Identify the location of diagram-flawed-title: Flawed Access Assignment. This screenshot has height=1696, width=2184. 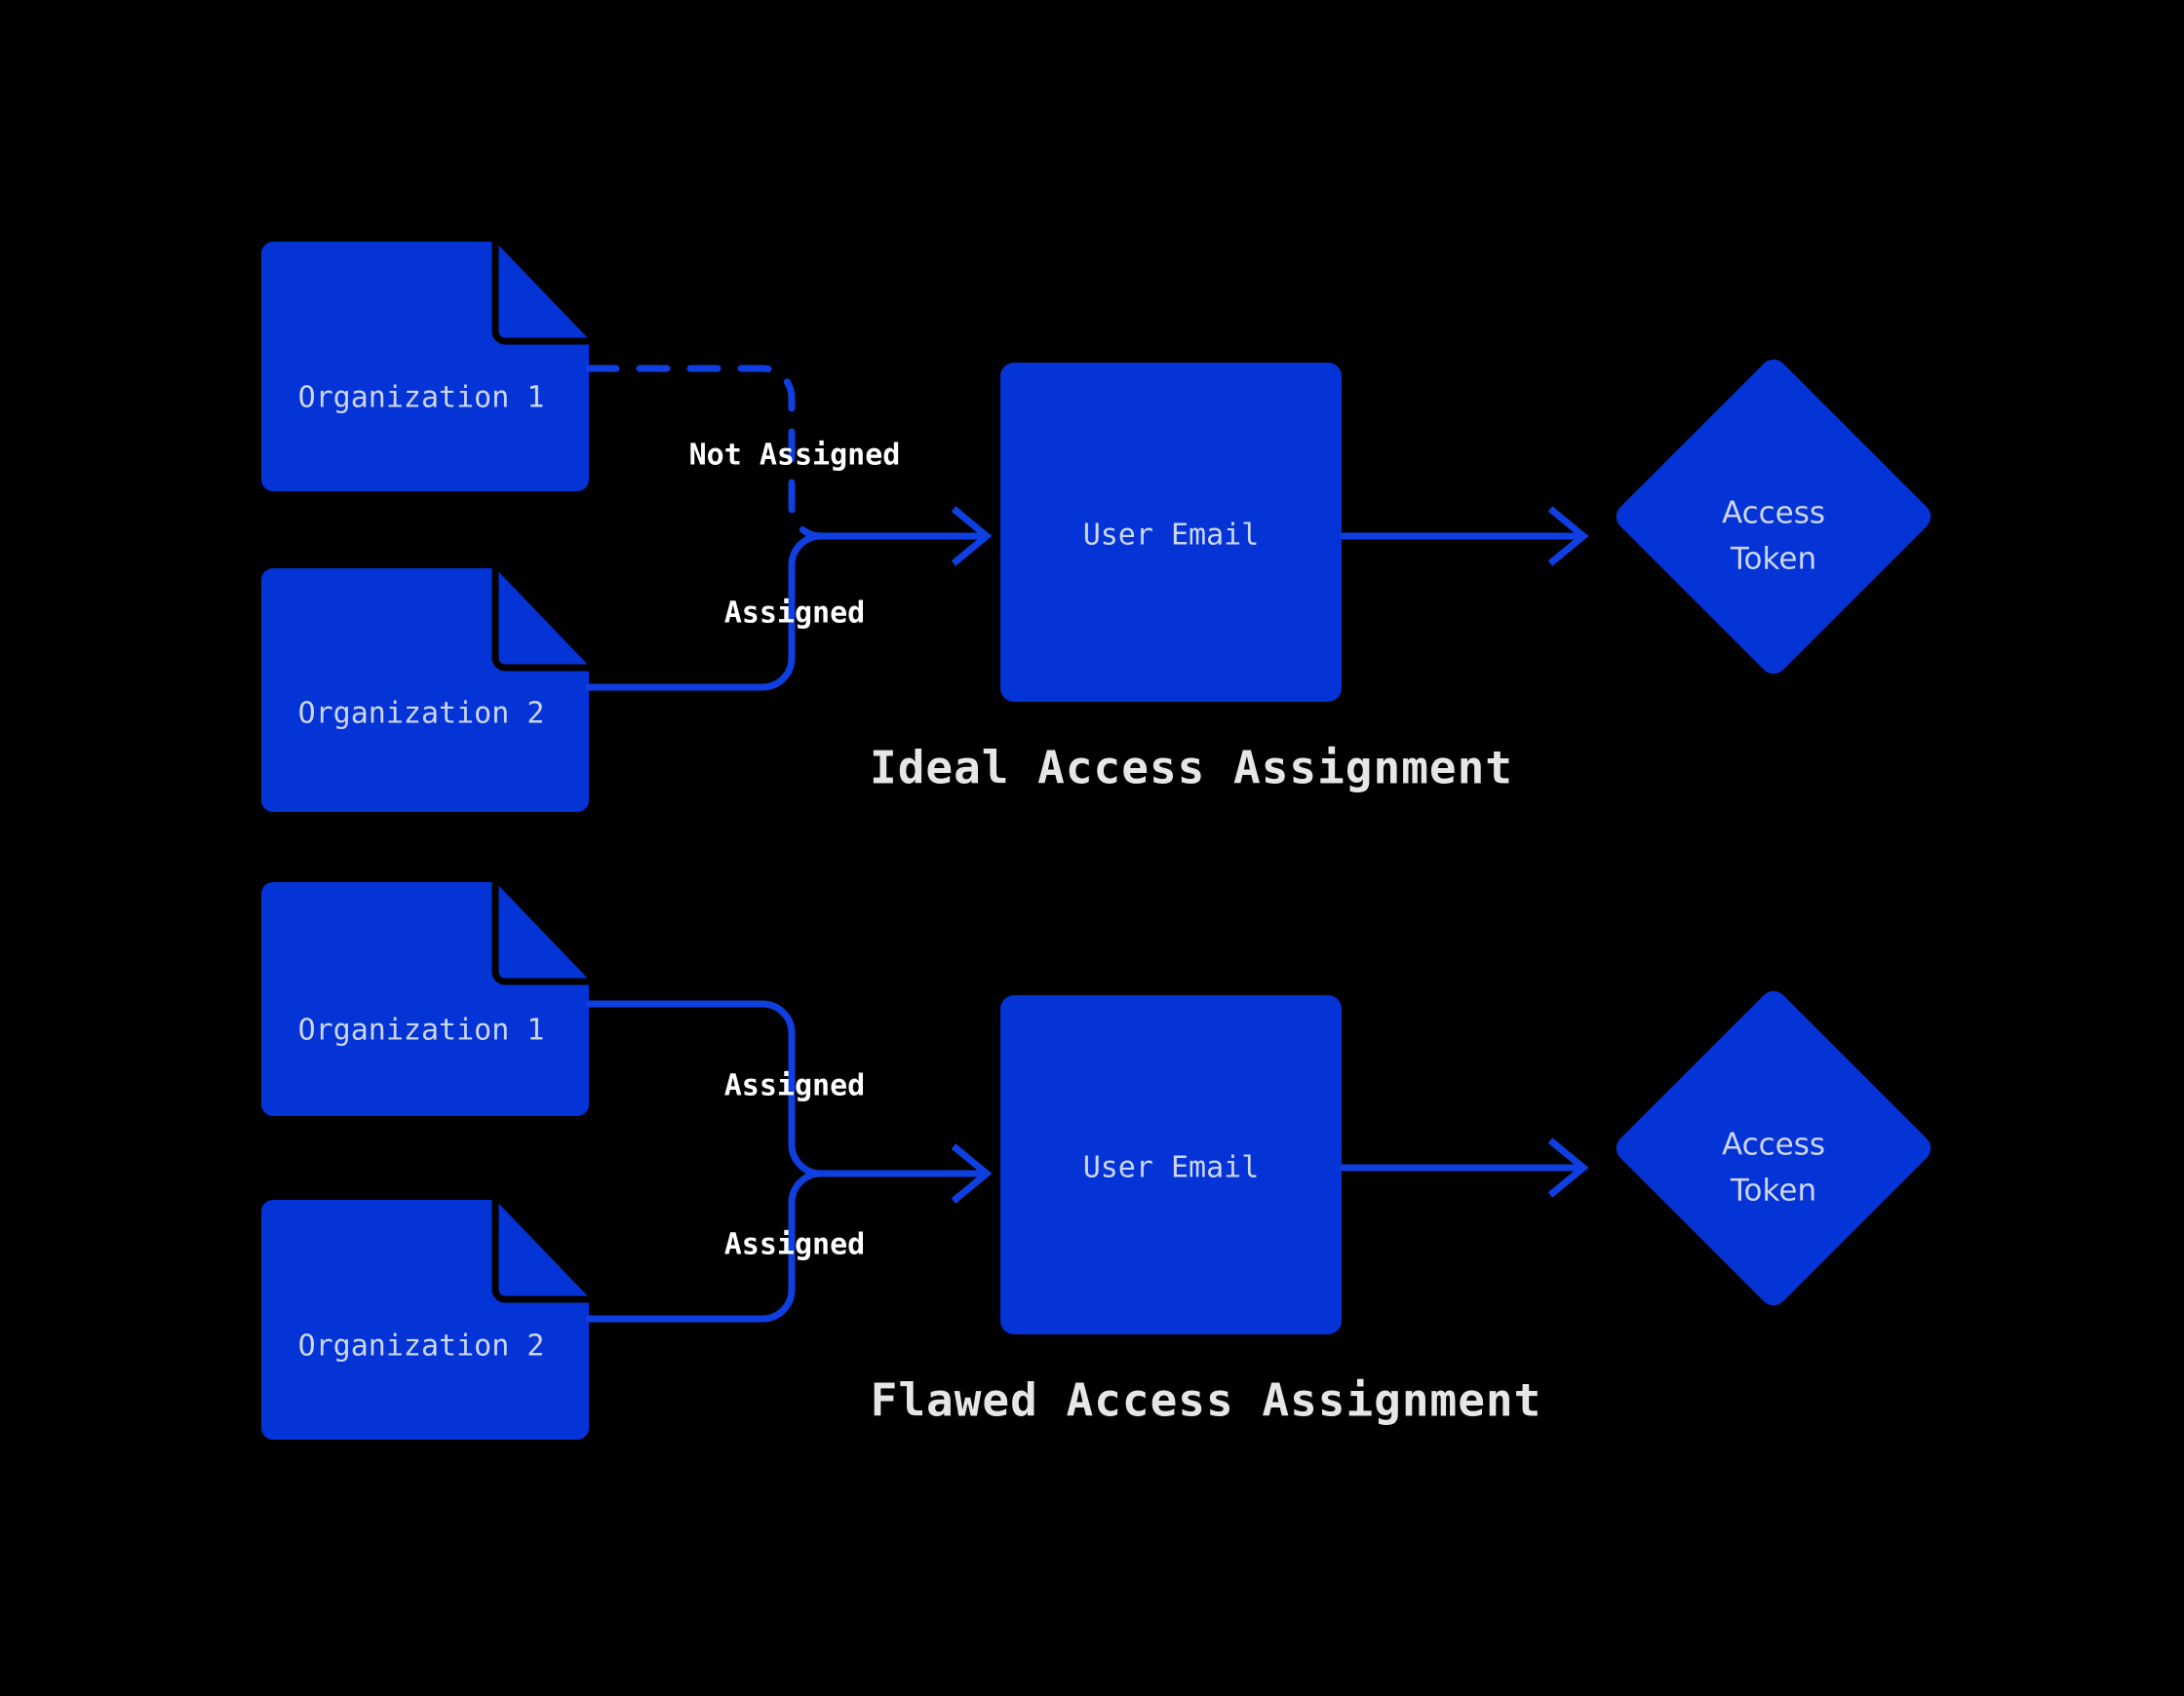
(1206, 1400).